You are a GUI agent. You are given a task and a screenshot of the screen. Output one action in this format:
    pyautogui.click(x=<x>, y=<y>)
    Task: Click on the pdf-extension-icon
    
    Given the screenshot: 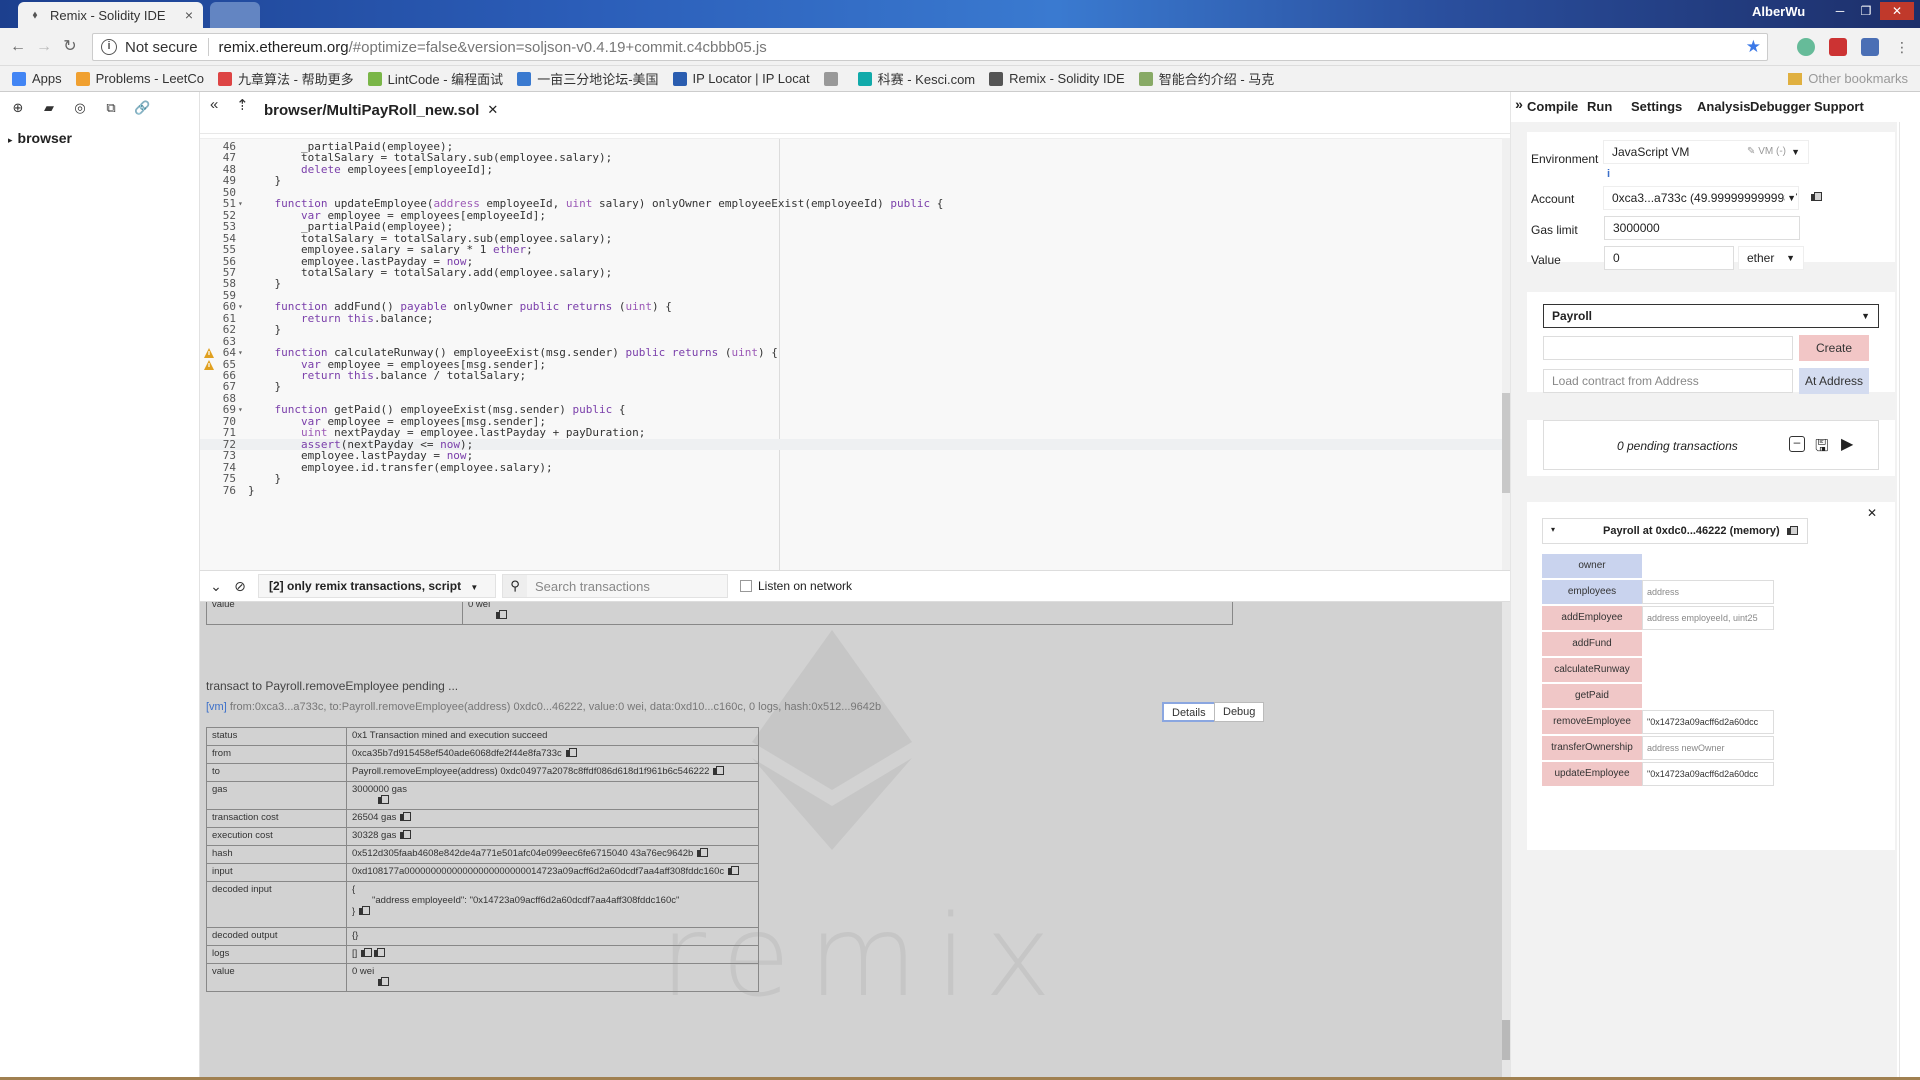 What is the action you would take?
    pyautogui.click(x=1838, y=47)
    